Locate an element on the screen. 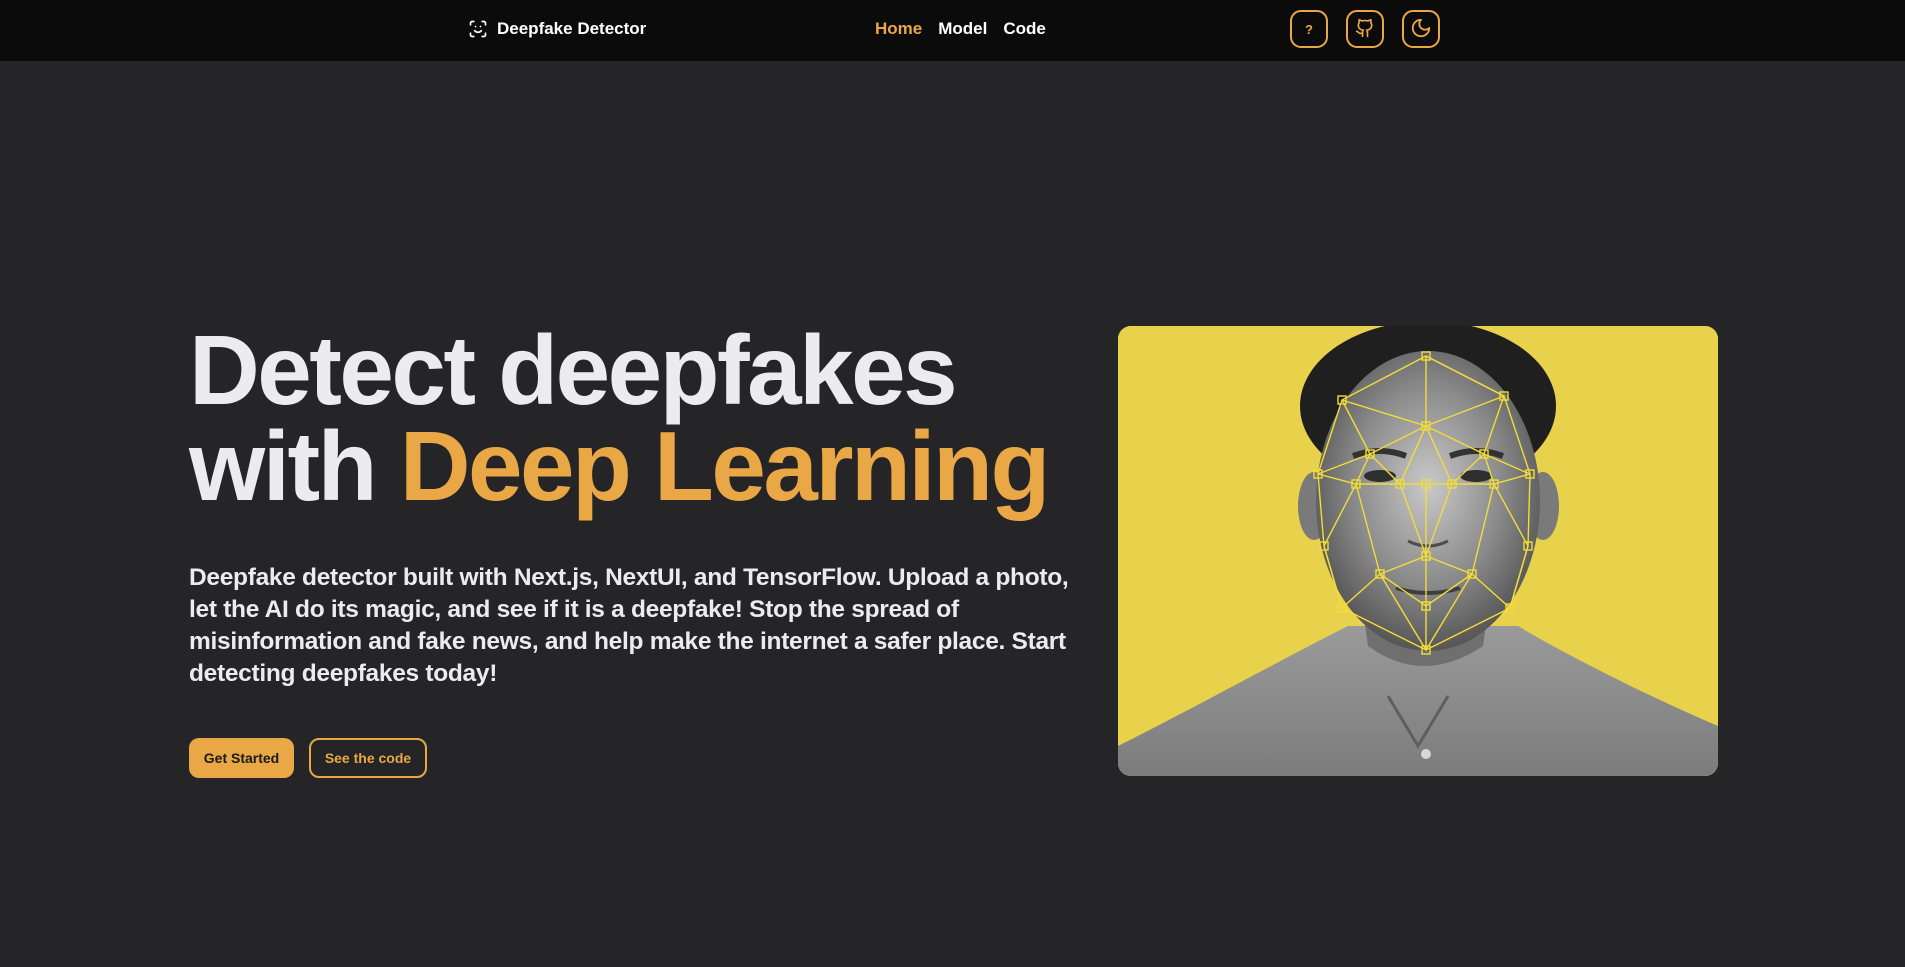 The width and height of the screenshot is (1905, 967). help-icon: ? is located at coordinates (1309, 29).